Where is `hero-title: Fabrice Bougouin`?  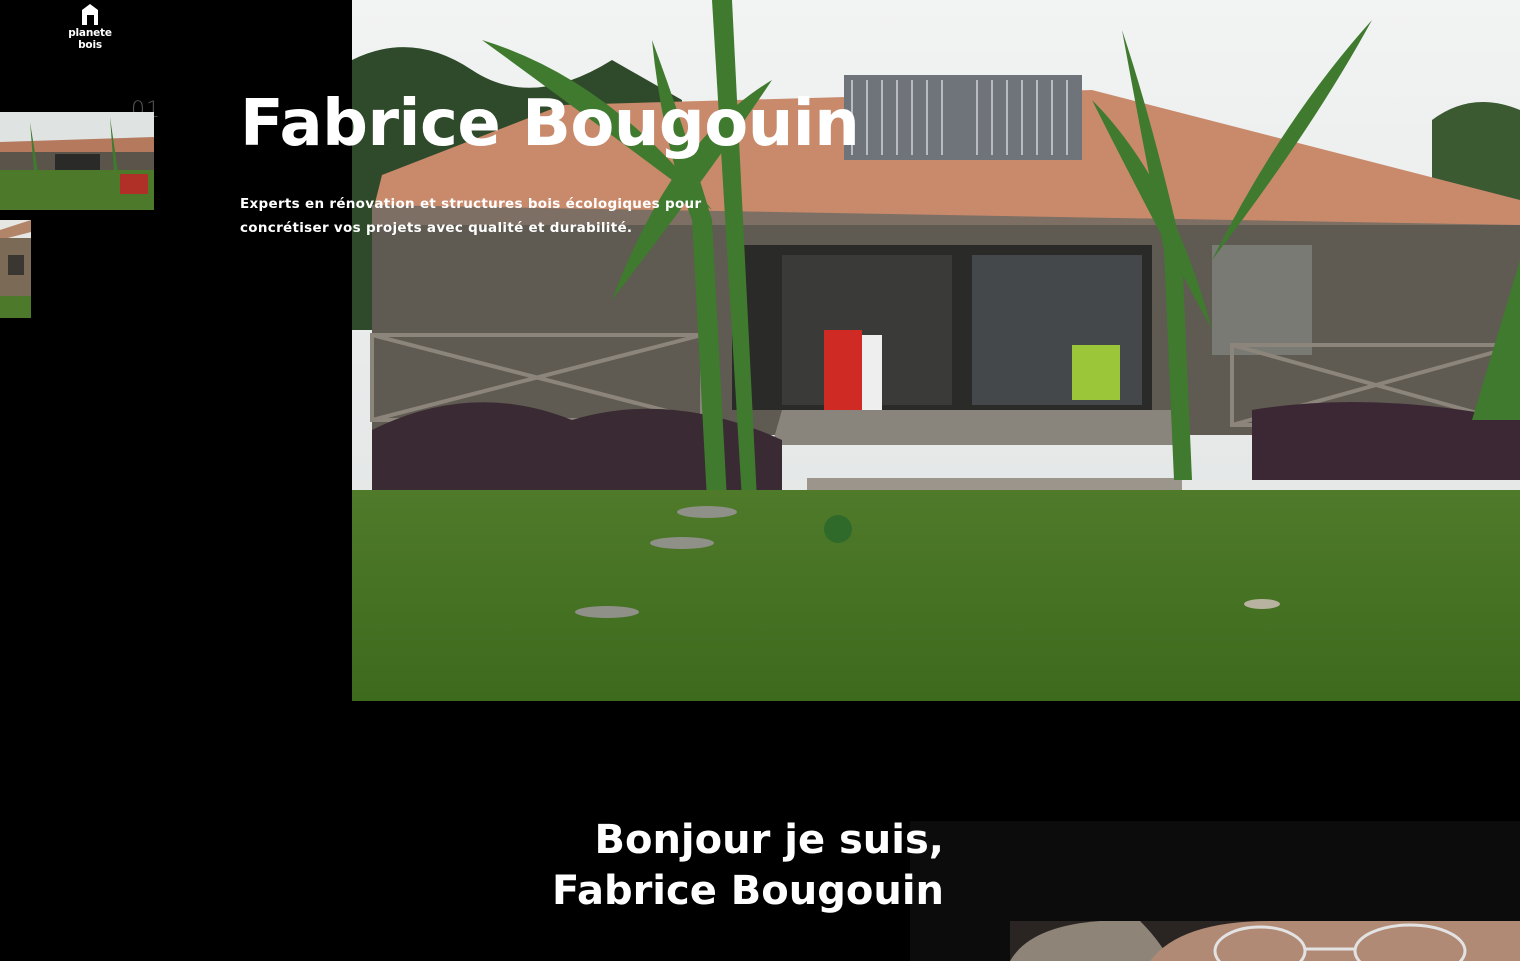
hero-title: Fabrice Bougouin is located at coordinates (550, 124).